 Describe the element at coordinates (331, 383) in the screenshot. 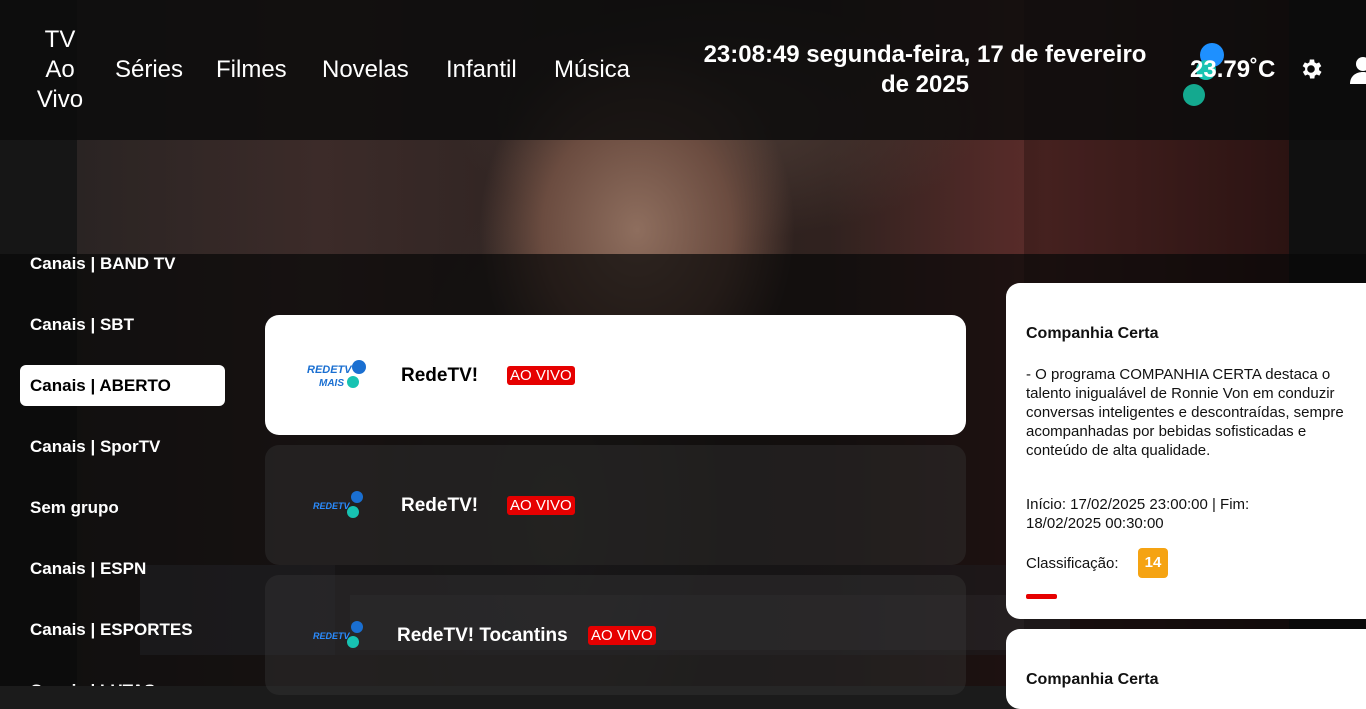

I see `svg-text: MAIS` at that location.